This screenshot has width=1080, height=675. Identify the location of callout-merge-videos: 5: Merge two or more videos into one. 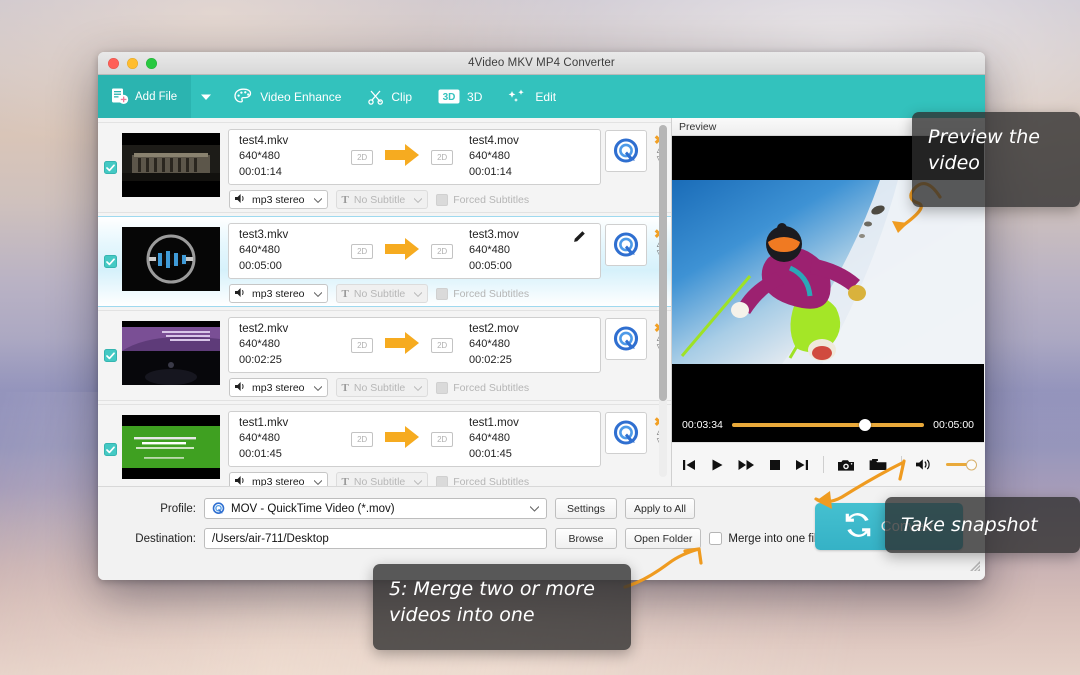
(502, 607).